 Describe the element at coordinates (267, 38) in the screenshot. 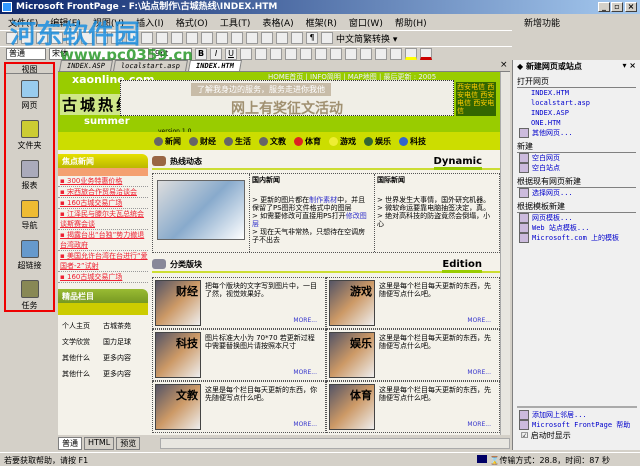

I see `hyperlink-icon` at that location.